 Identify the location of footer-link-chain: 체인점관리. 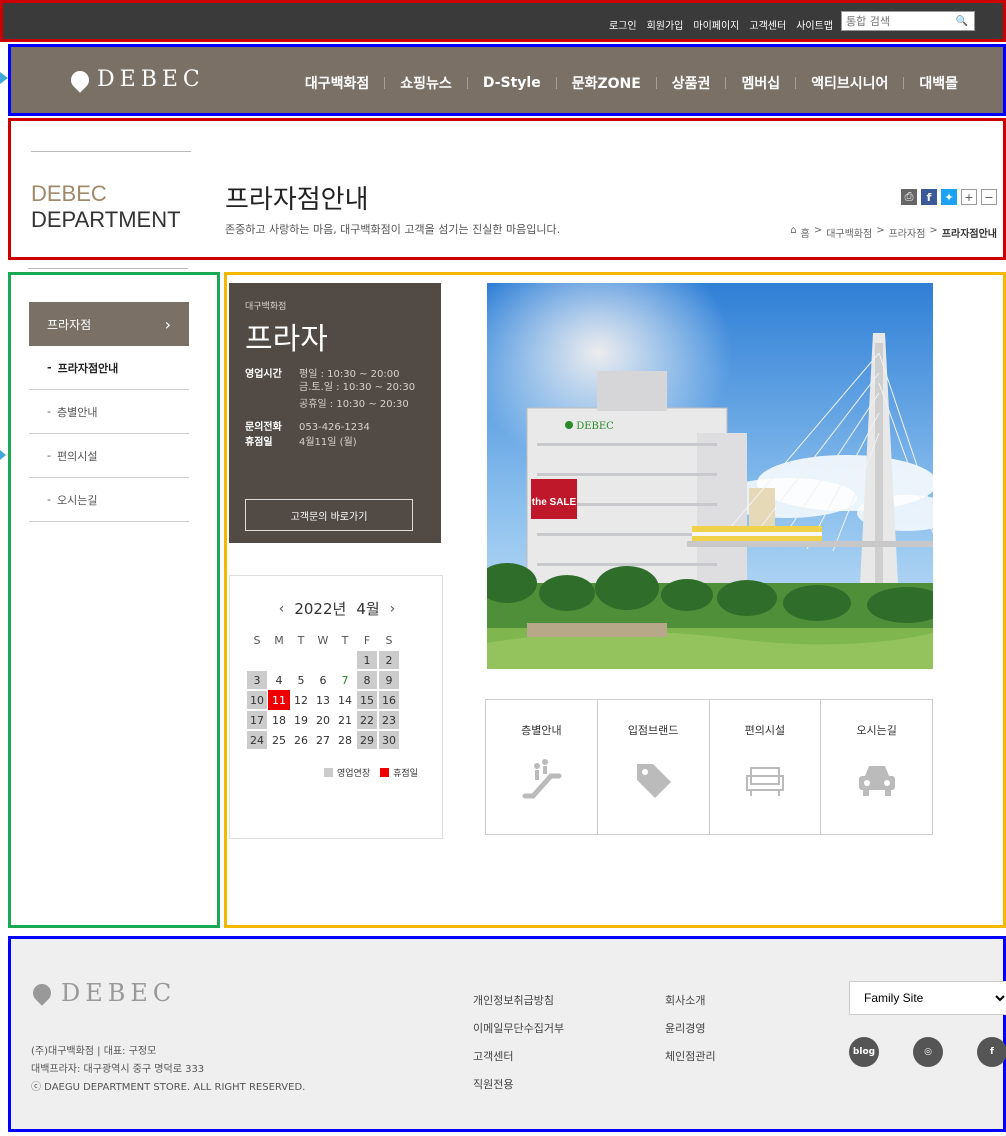
(690, 1057).